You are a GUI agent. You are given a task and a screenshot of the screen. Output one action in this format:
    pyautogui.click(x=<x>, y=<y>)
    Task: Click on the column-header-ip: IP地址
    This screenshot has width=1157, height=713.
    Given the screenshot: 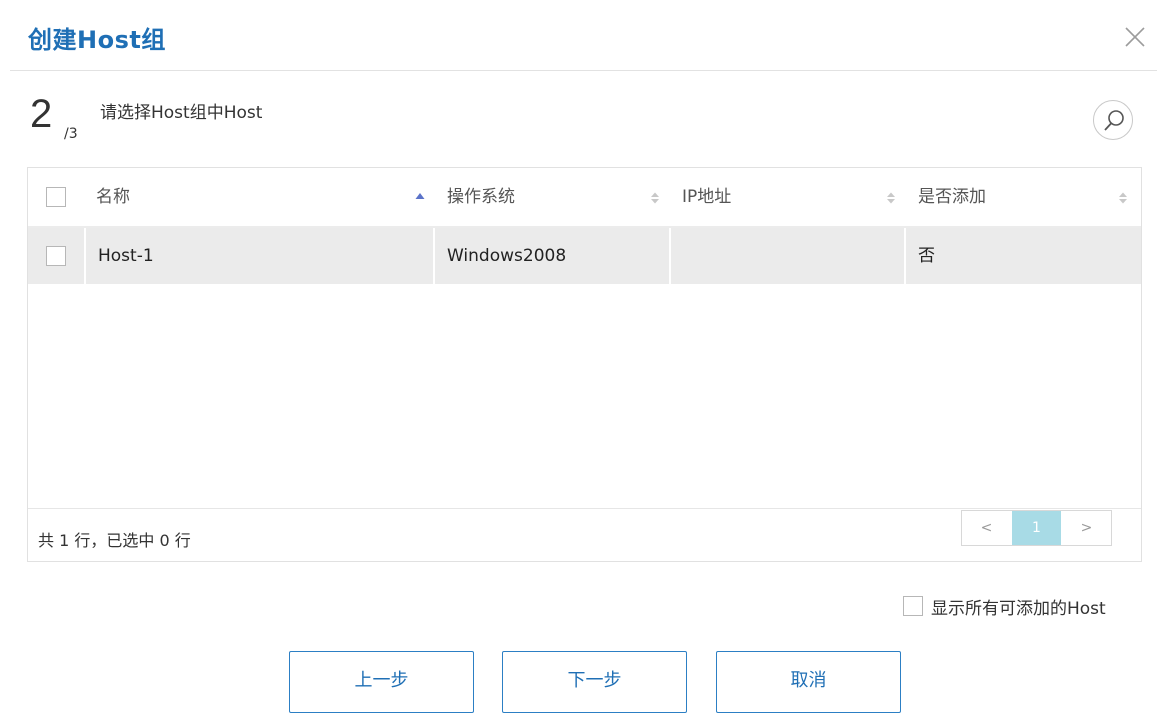 What is the action you would take?
    pyautogui.click(x=706, y=197)
    